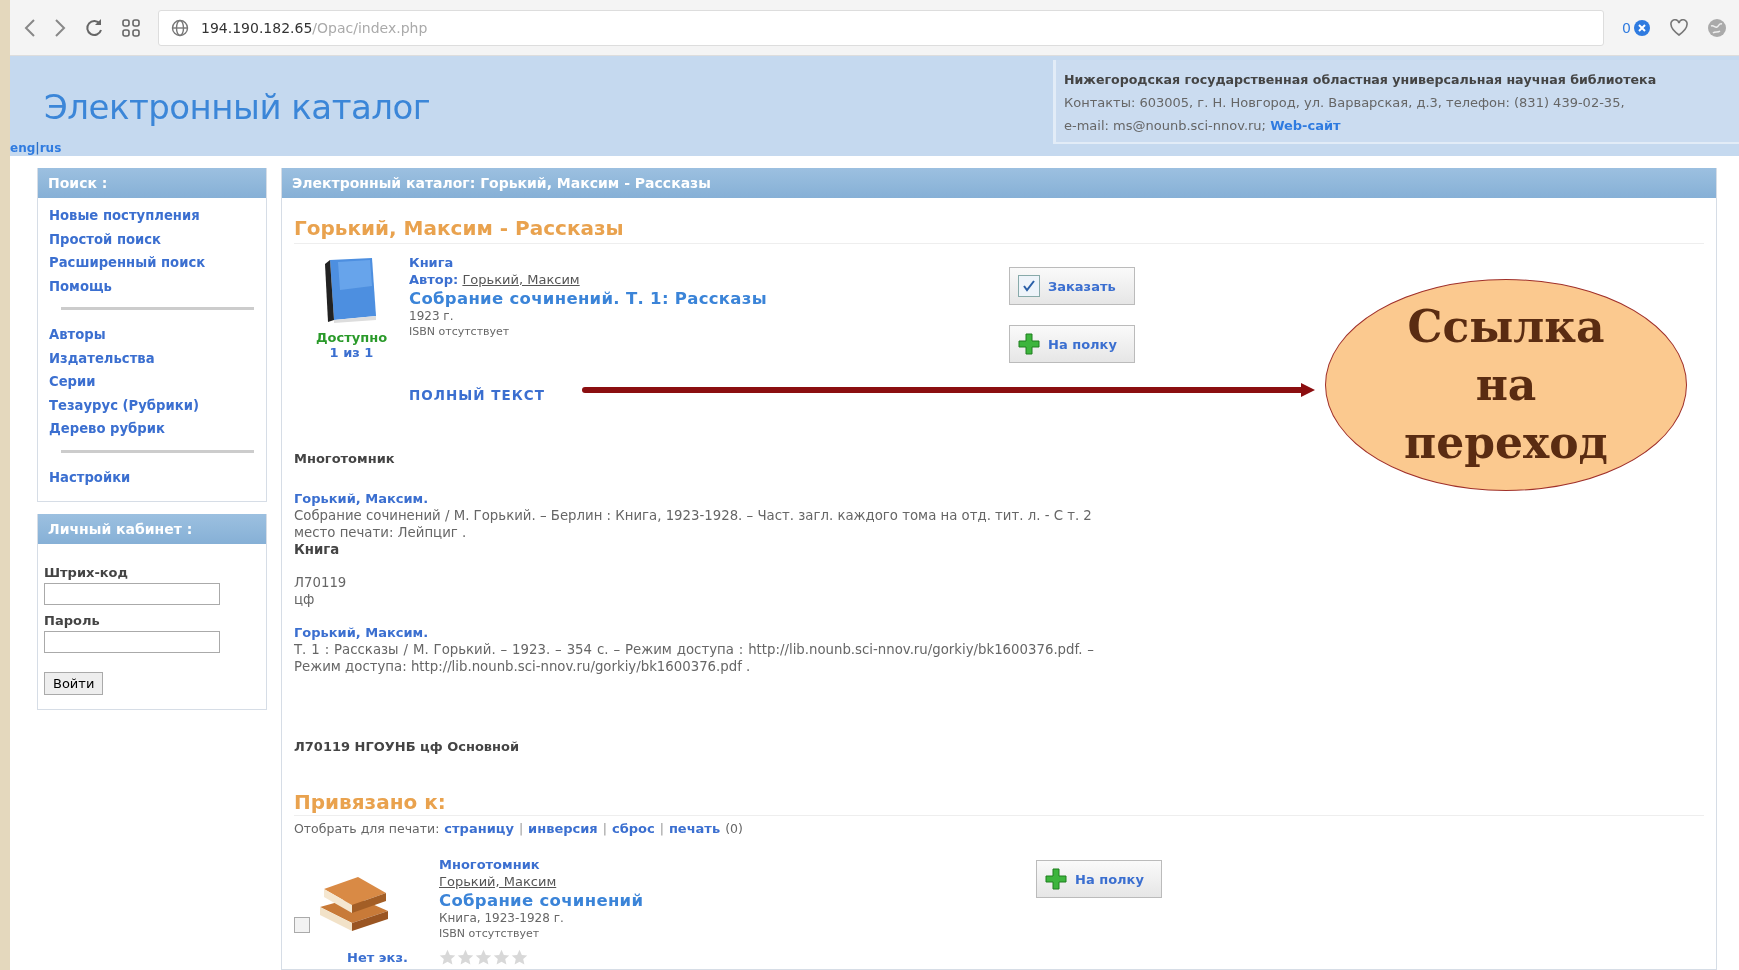 The width and height of the screenshot is (1739, 970). Describe the element at coordinates (90, 477) in the screenshot. I see `sidebar-link: Настройки` at that location.